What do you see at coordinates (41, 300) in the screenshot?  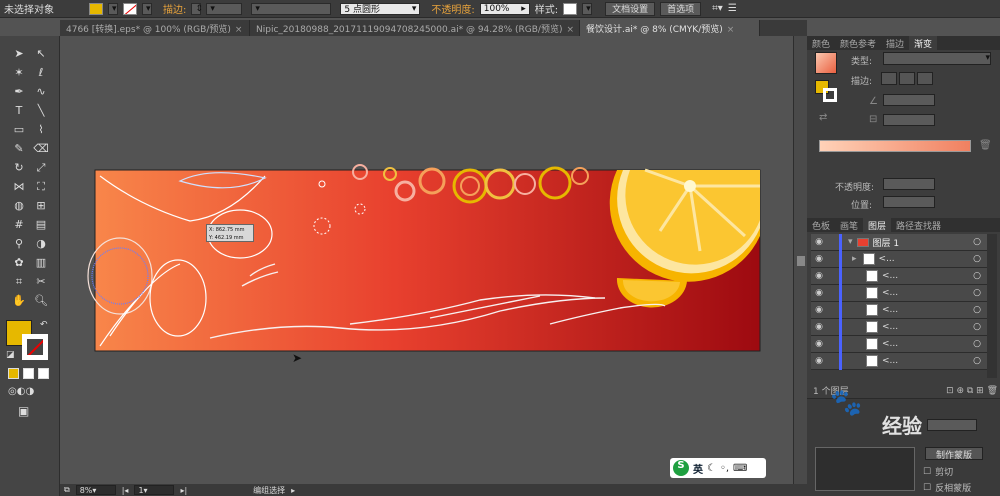 I see `zoom-tool-icon: 🔍︎` at bounding box center [41, 300].